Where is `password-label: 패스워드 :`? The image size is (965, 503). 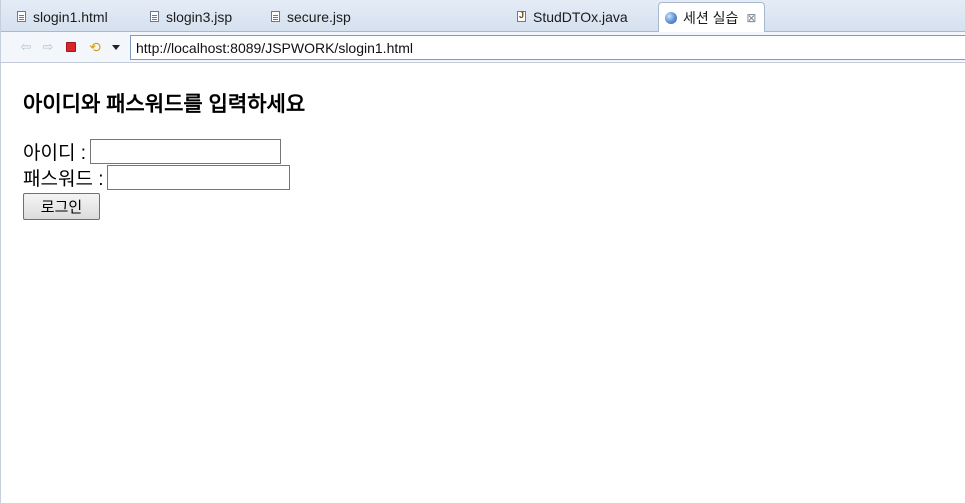
password-label: 패스워드 : is located at coordinates (63, 179).